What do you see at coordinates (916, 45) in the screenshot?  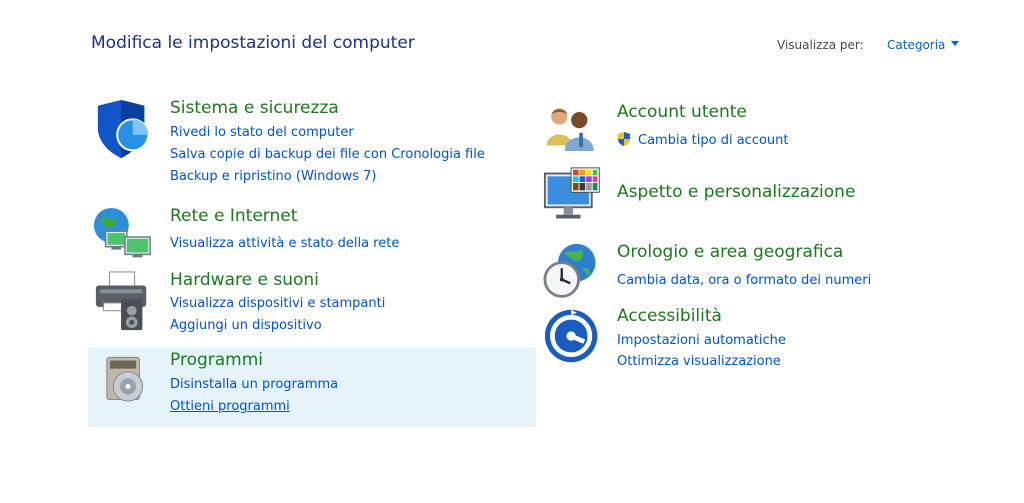 I see `view-by-value: Categoria` at bounding box center [916, 45].